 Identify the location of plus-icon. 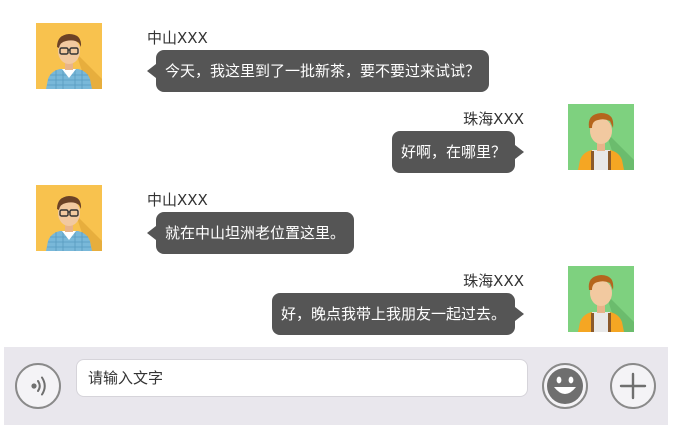
(633, 386).